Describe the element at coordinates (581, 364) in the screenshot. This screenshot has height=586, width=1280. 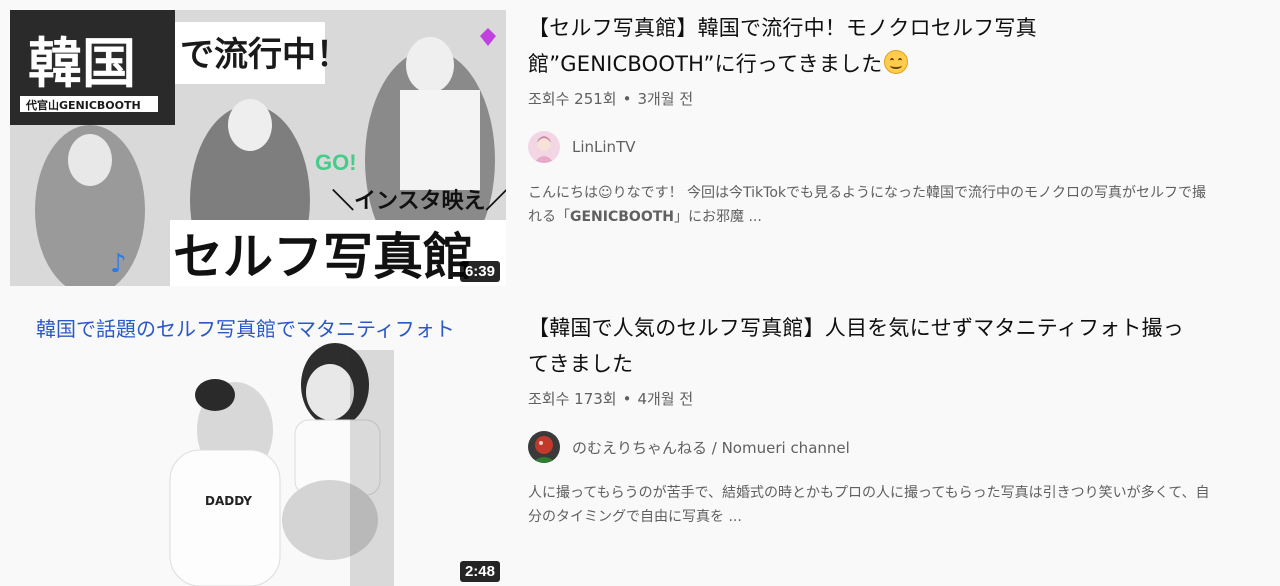
I see `video-title-line2: てきました` at that location.